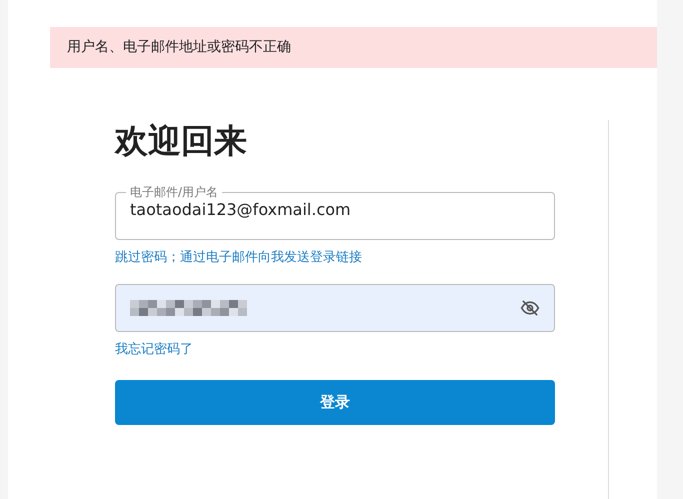 The image size is (683, 499). Describe the element at coordinates (181, 141) in the screenshot. I see `page-heading: 欢迎回来` at that location.